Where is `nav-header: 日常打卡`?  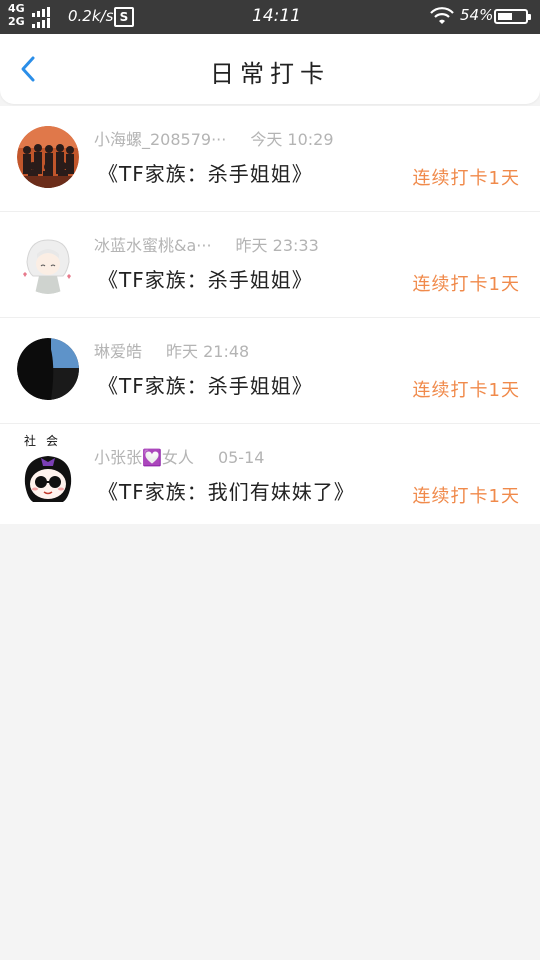 nav-header: 日常打卡 is located at coordinates (270, 69).